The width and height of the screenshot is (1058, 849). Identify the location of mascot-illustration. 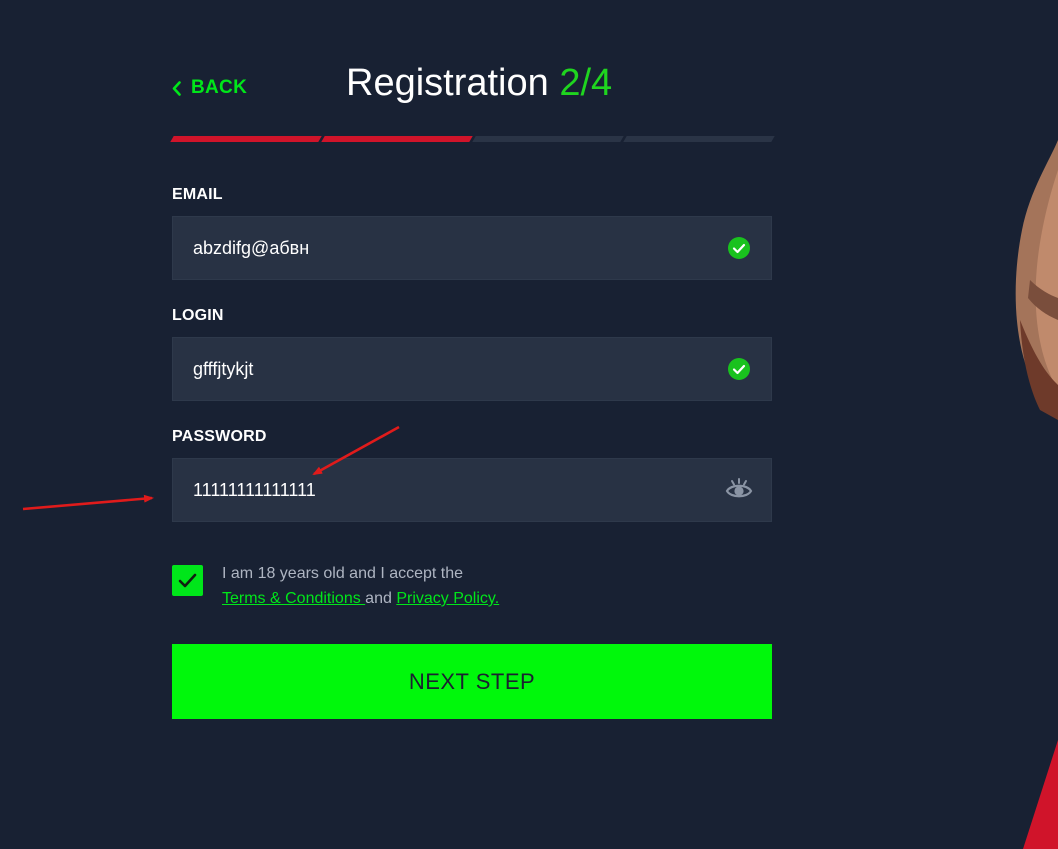
(1036, 280).